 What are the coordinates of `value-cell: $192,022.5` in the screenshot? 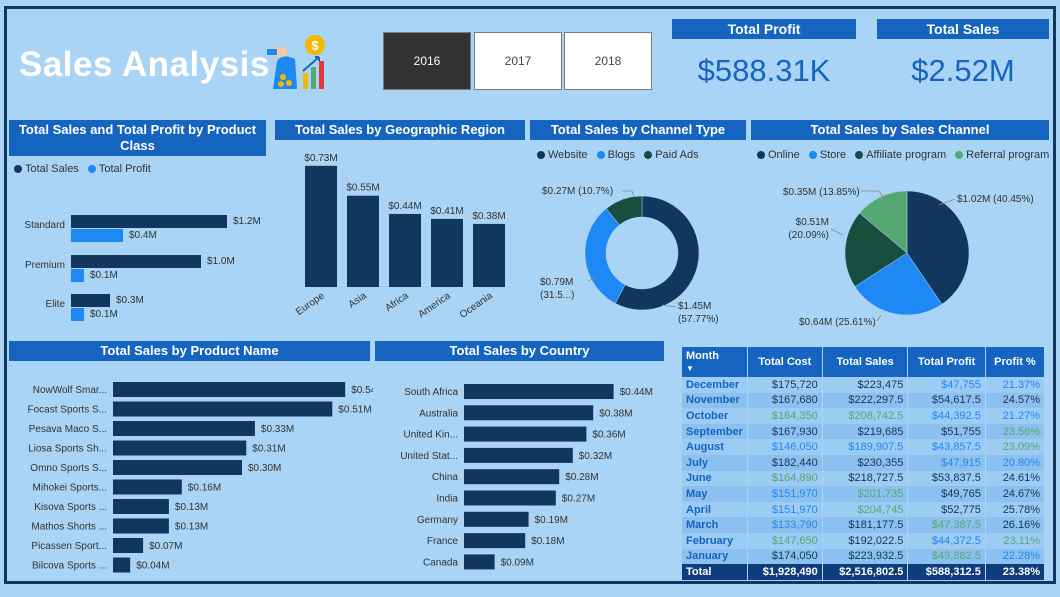 It's located at (865, 540).